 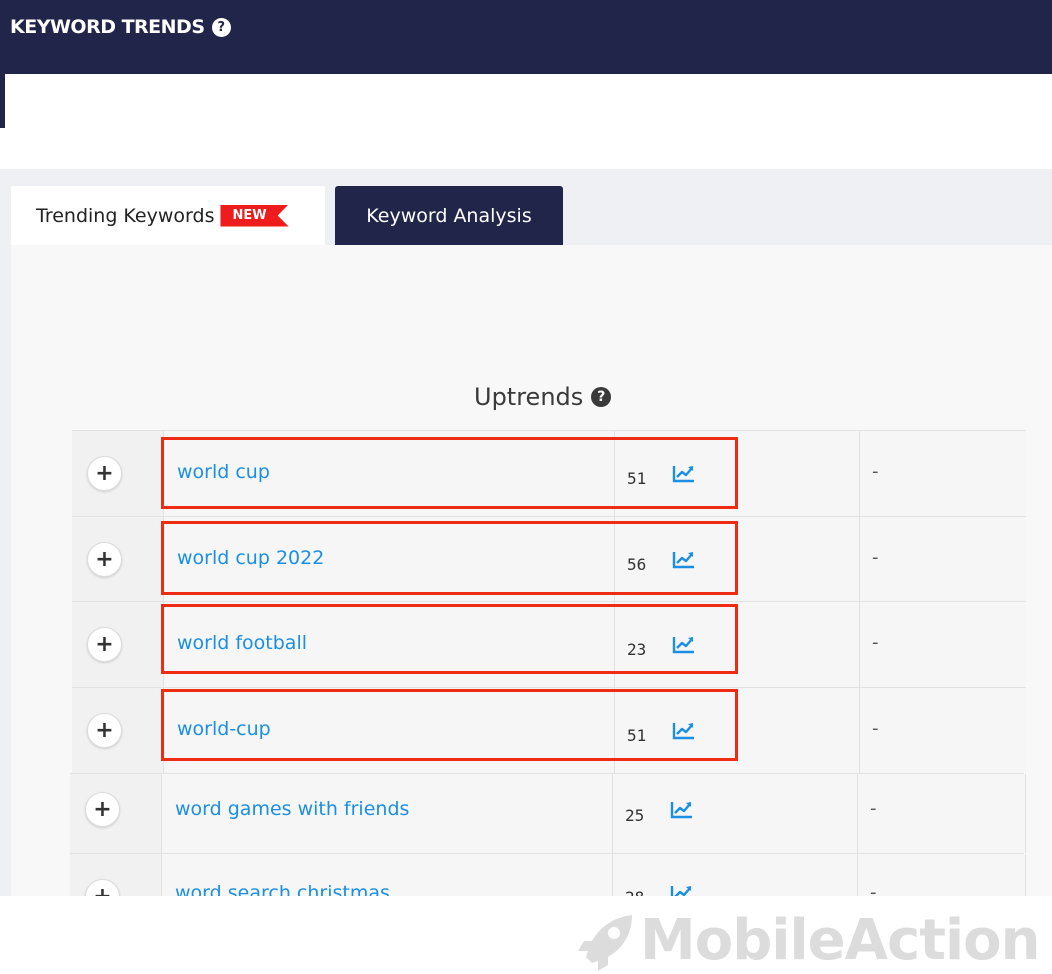 I want to click on keyword-link: word games with friends, so click(x=292, y=809).